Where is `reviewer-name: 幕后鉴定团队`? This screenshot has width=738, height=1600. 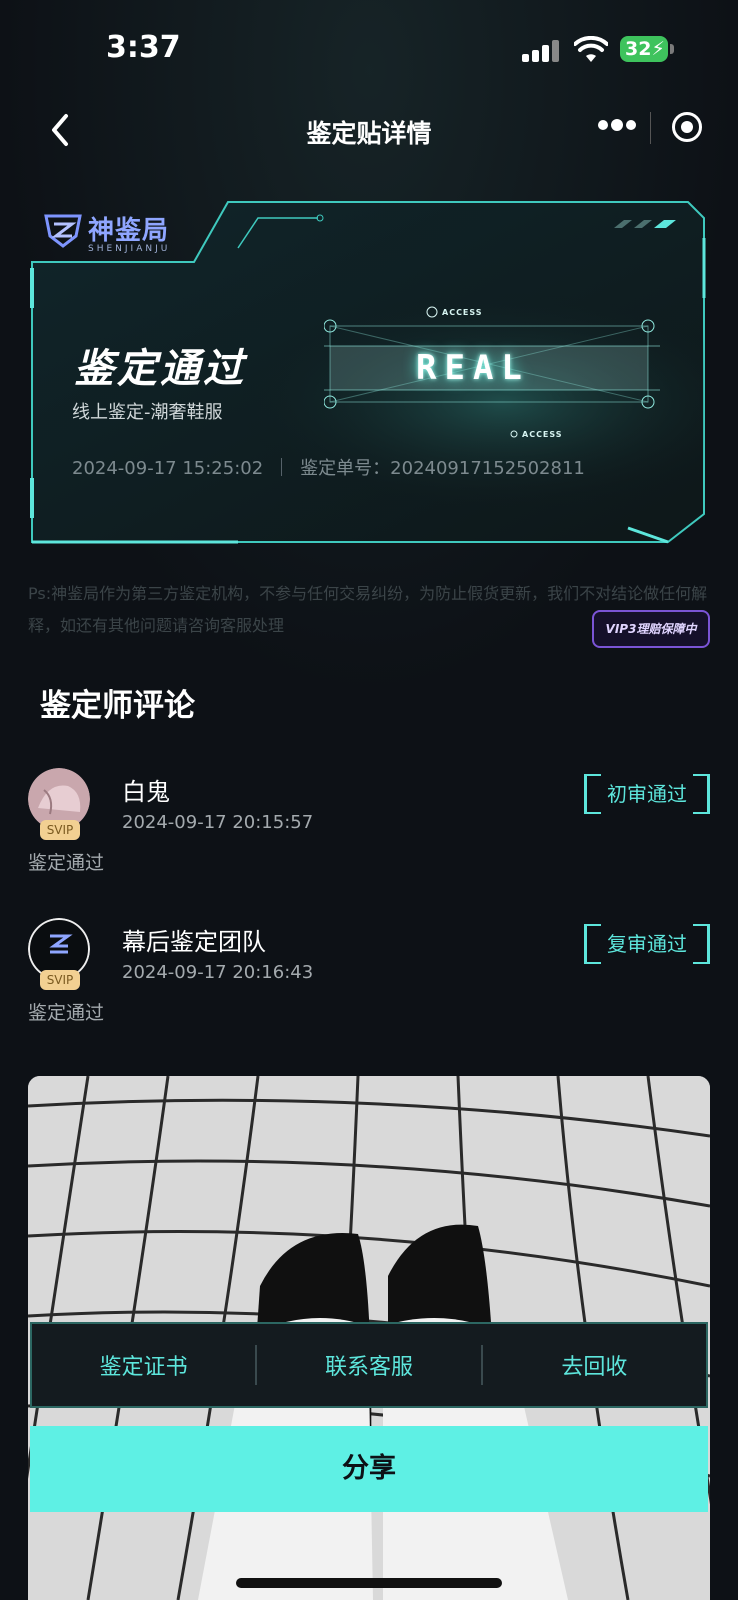
reviewer-name: 幕后鉴定团队 is located at coordinates (194, 942).